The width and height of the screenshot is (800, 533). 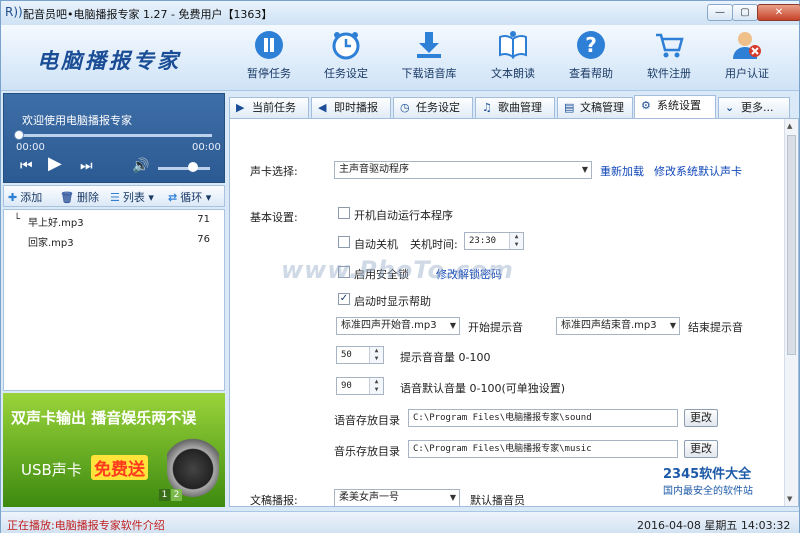 What do you see at coordinates (184, 168) in the screenshot?
I see `volume-track` at bounding box center [184, 168].